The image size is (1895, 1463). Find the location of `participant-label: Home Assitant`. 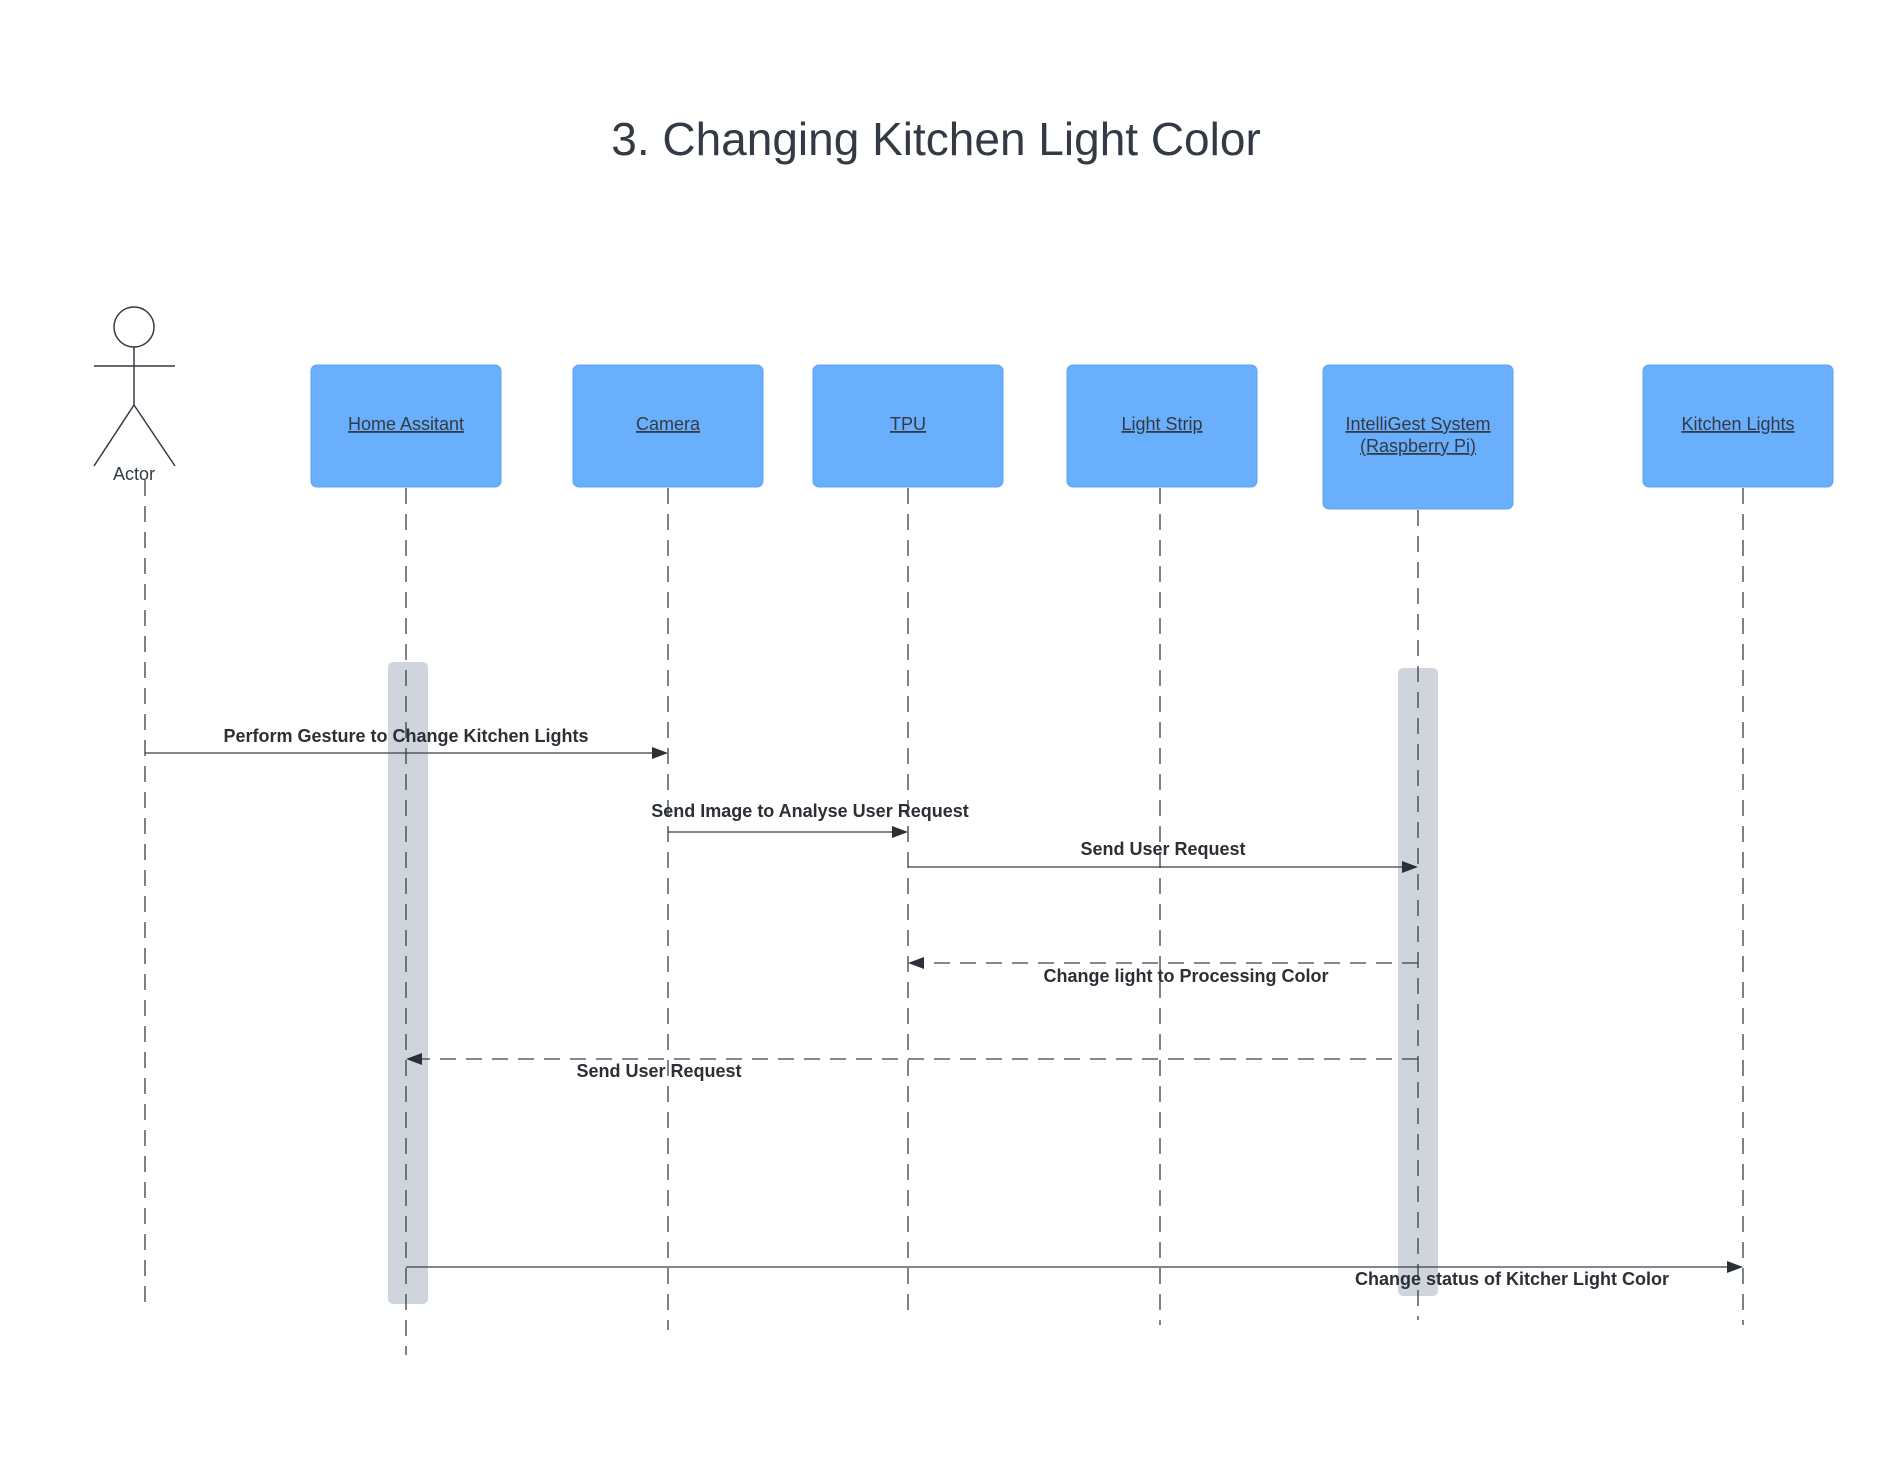

participant-label: Home Assitant is located at coordinates (406, 424).